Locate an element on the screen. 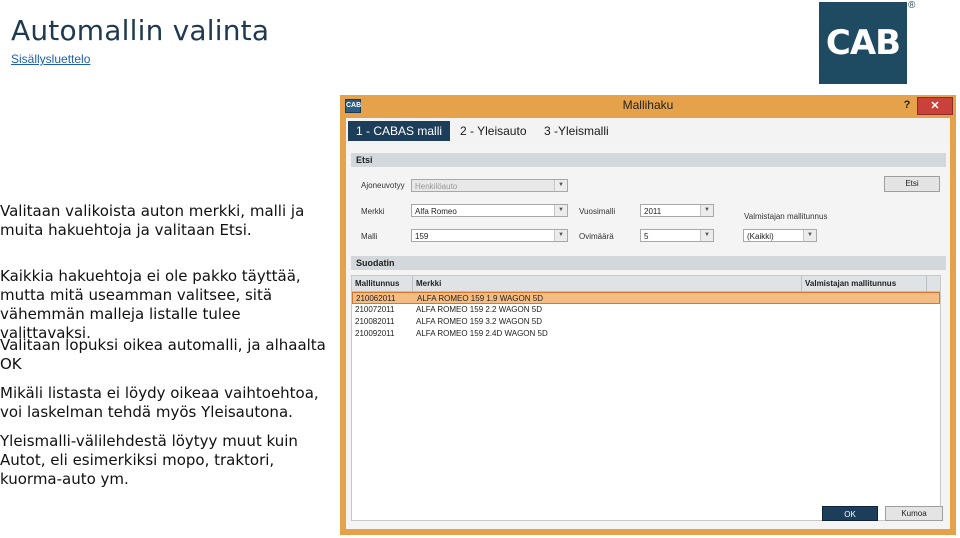  malli-label: Malli is located at coordinates (369, 236).